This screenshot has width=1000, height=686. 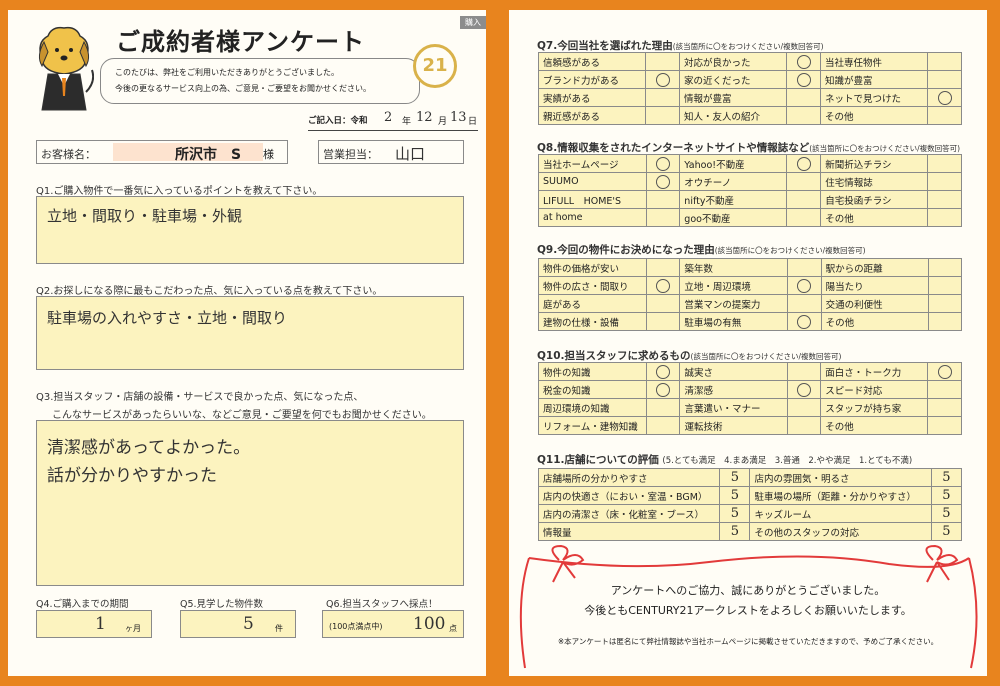 I want to click on q11-item-label: 店舗場所の分かりやすさ, so click(x=629, y=477).